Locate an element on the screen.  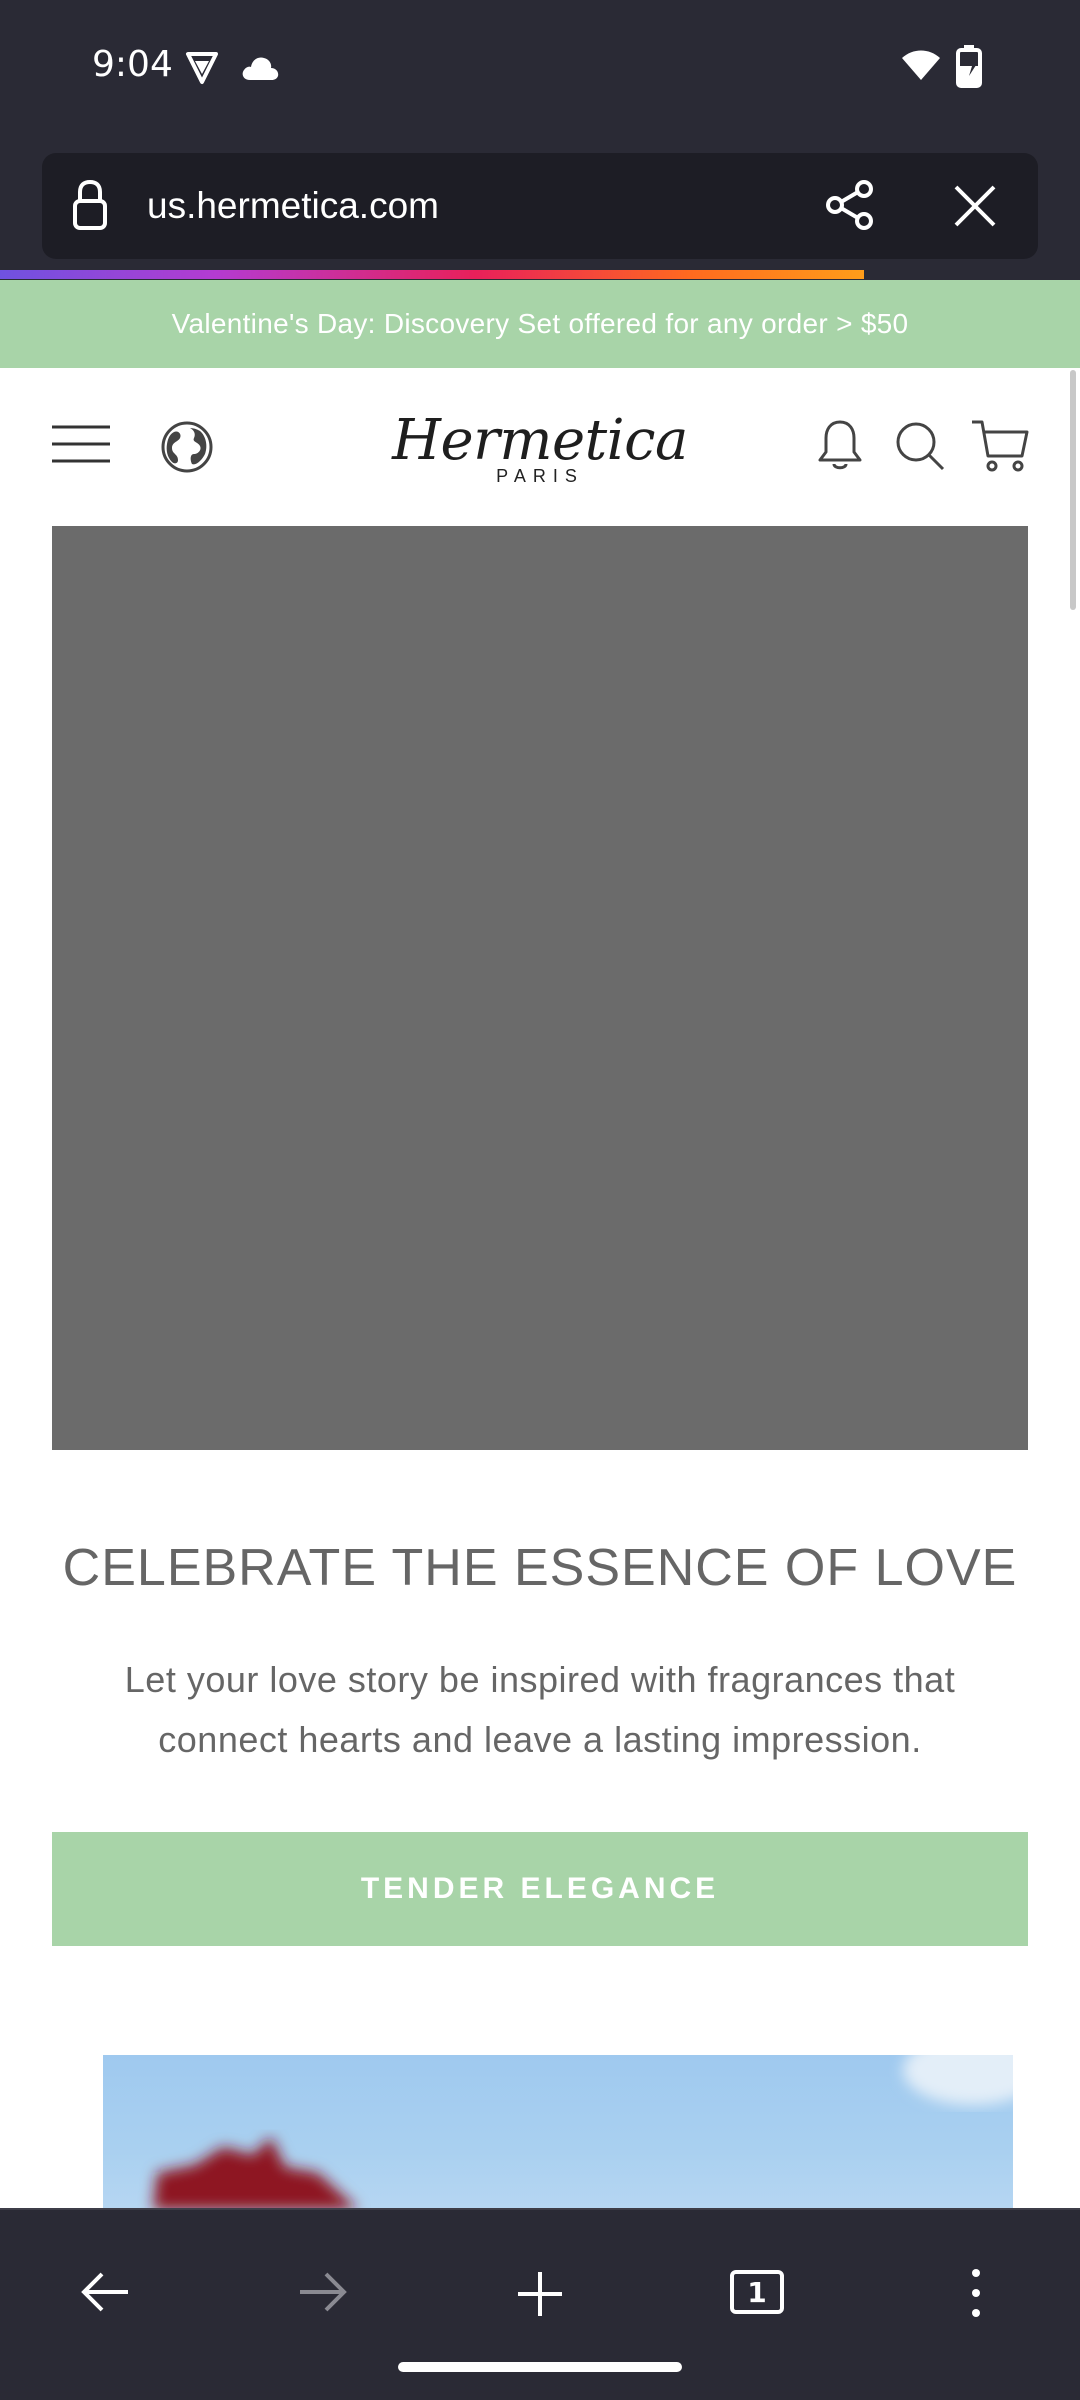
close-icon is located at coordinates (975, 206).